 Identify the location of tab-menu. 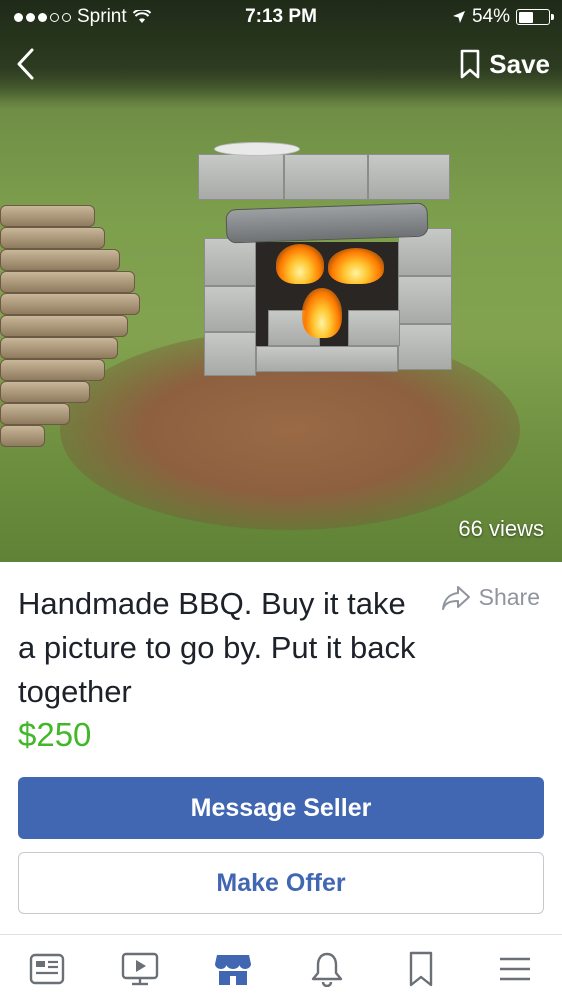
(515, 969).